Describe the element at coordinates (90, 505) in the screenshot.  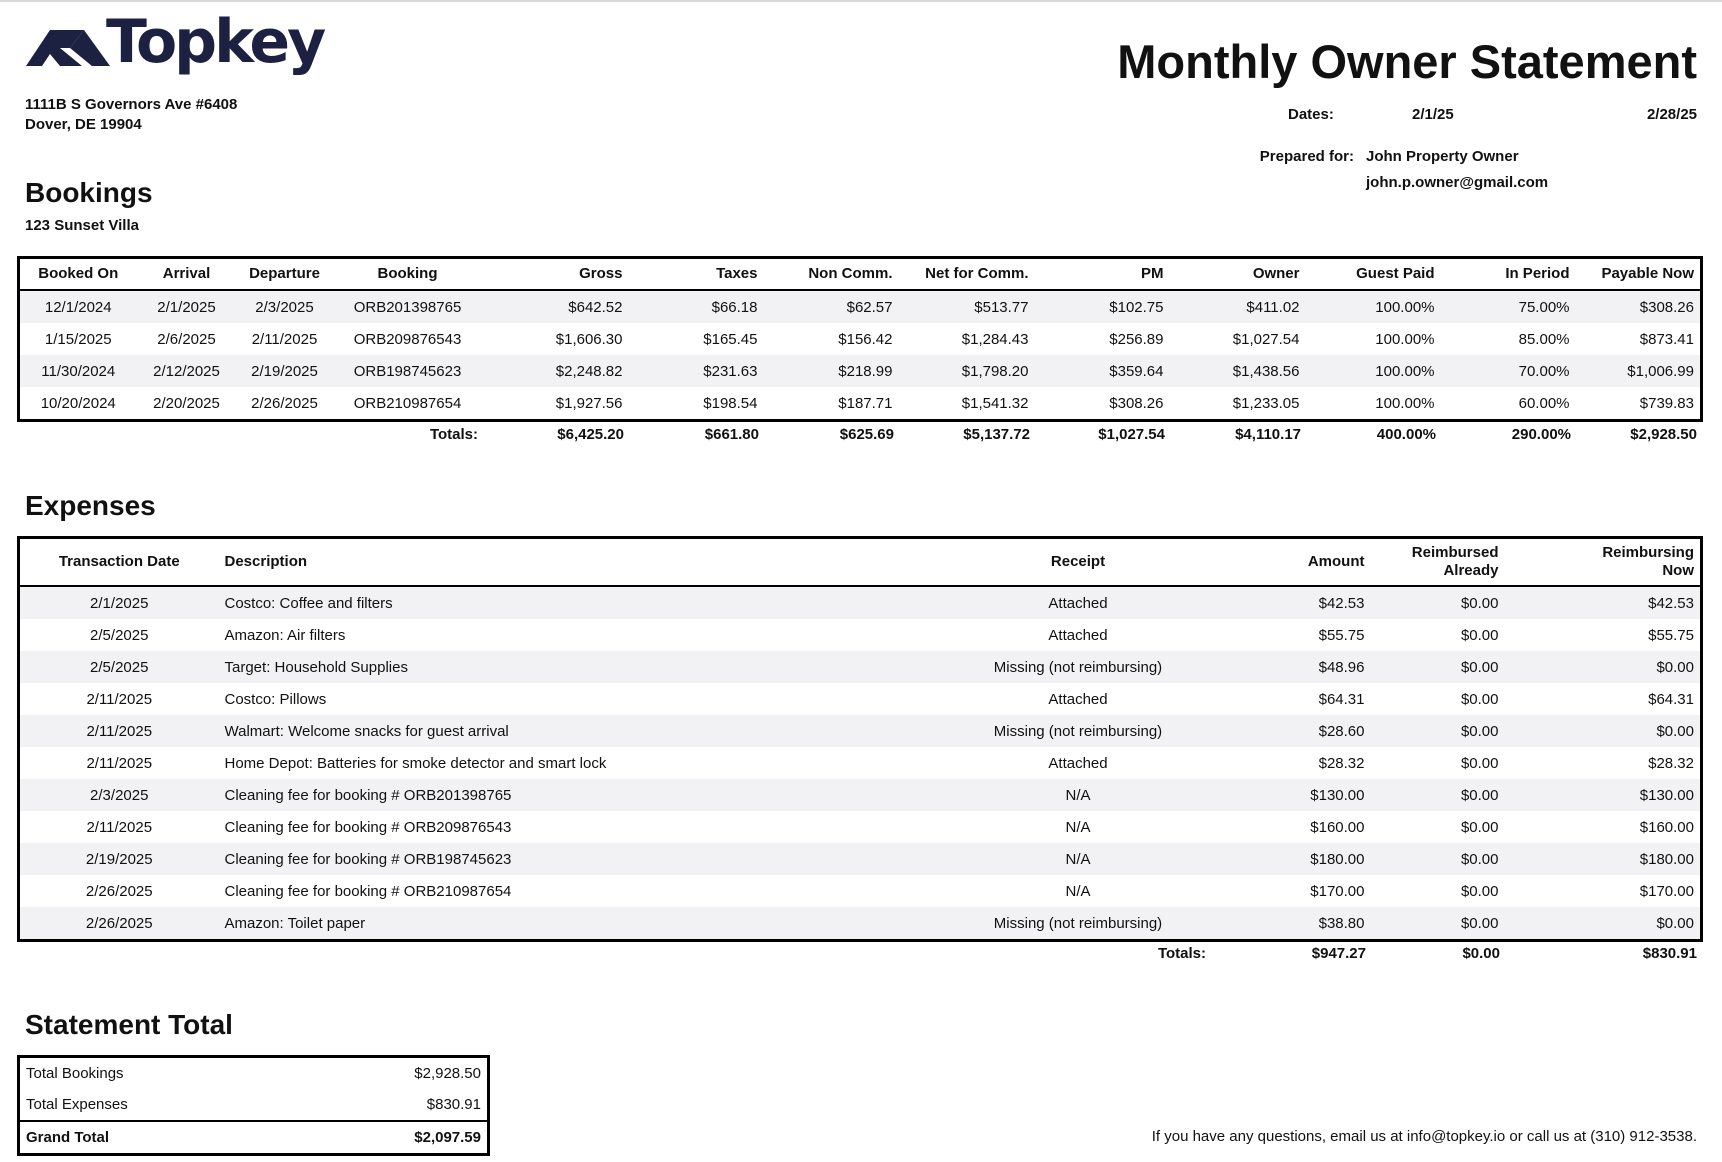
I see `expenses-heading: Expenses` at that location.